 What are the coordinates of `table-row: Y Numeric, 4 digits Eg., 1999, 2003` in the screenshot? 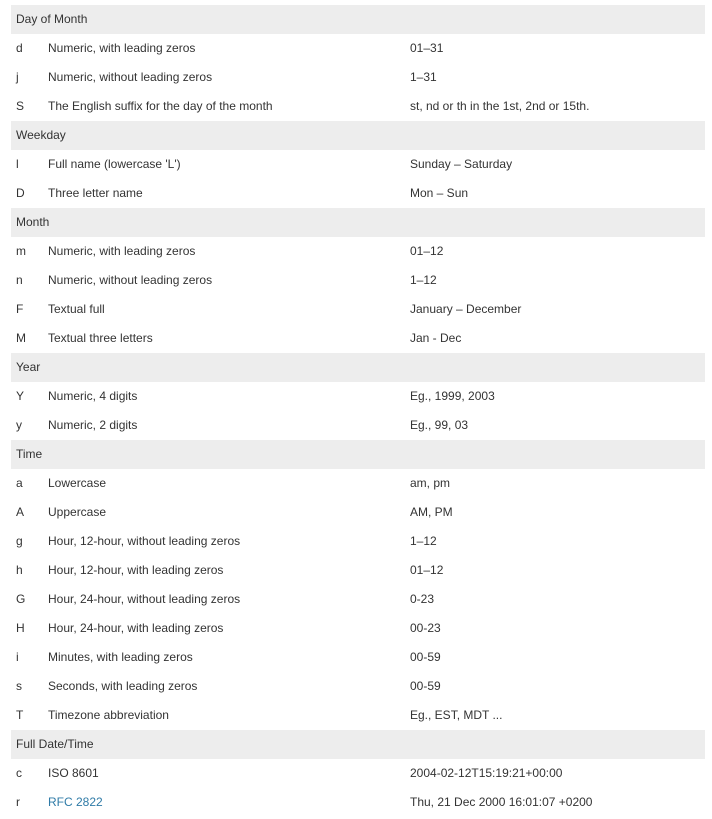 It's located at (358, 396).